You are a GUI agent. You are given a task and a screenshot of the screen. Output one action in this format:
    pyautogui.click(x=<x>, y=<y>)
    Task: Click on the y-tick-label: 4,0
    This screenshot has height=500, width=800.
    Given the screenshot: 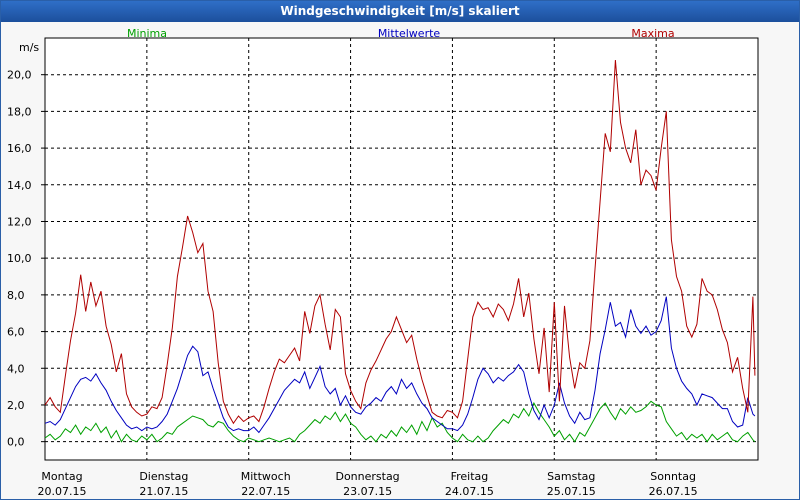 What is the action you would take?
    pyautogui.click(x=16, y=368)
    